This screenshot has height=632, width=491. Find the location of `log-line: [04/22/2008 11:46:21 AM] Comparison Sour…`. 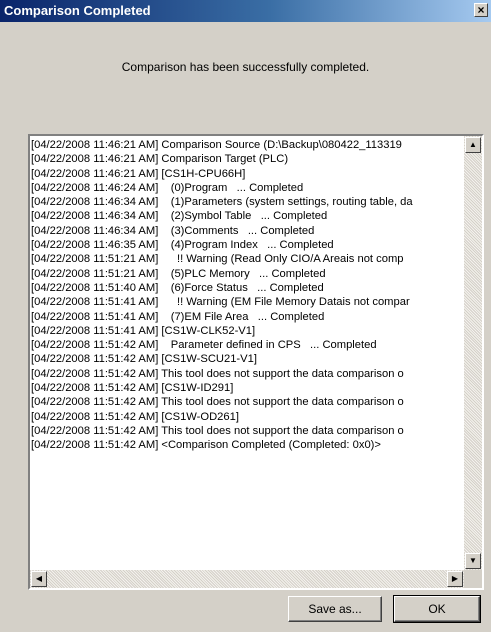

log-line: [04/22/2008 11:46:21 AM] Comparison Sour… is located at coordinates (216, 145).